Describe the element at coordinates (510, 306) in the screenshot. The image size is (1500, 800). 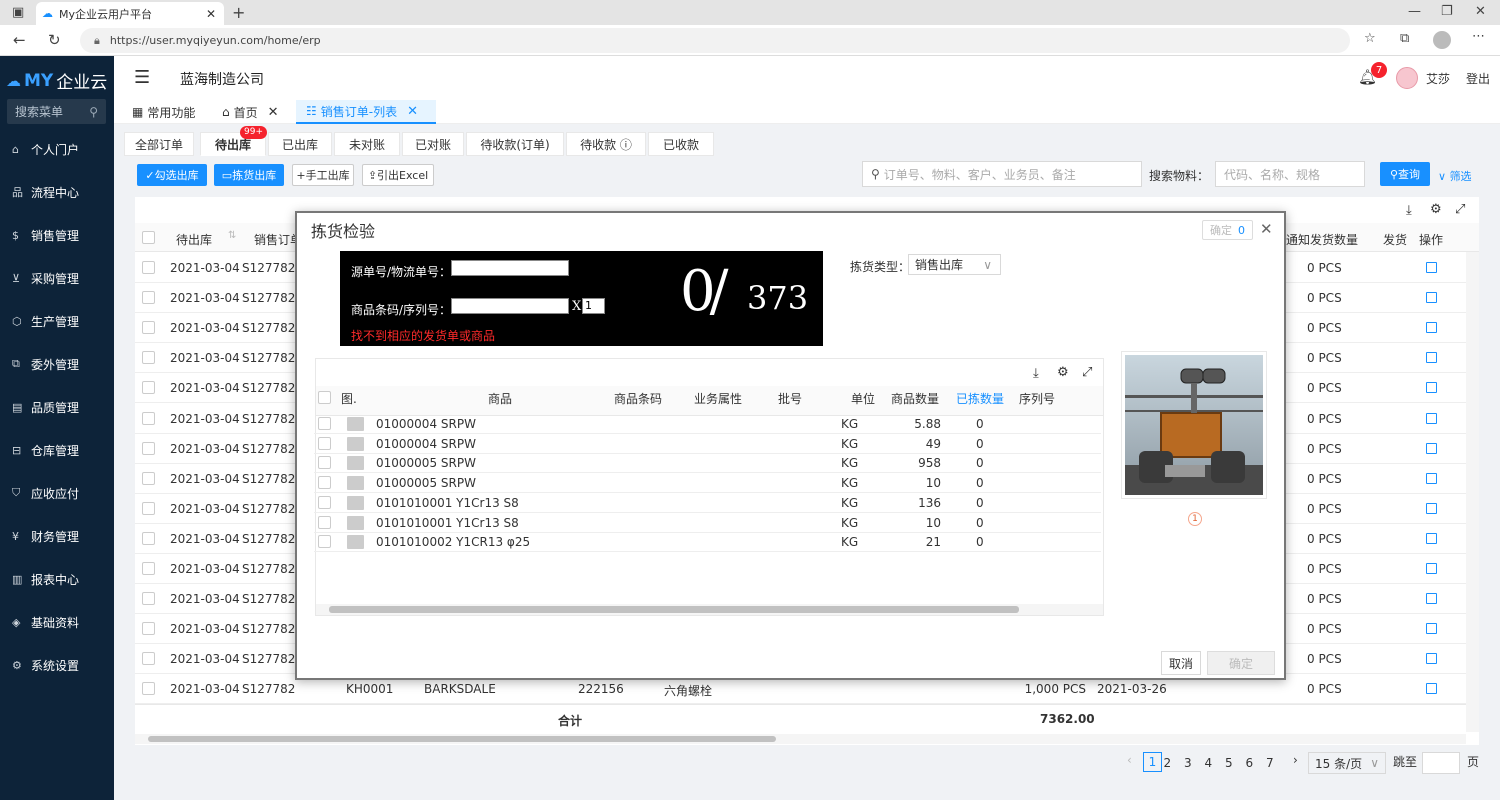
I see `barcode-input` at that location.